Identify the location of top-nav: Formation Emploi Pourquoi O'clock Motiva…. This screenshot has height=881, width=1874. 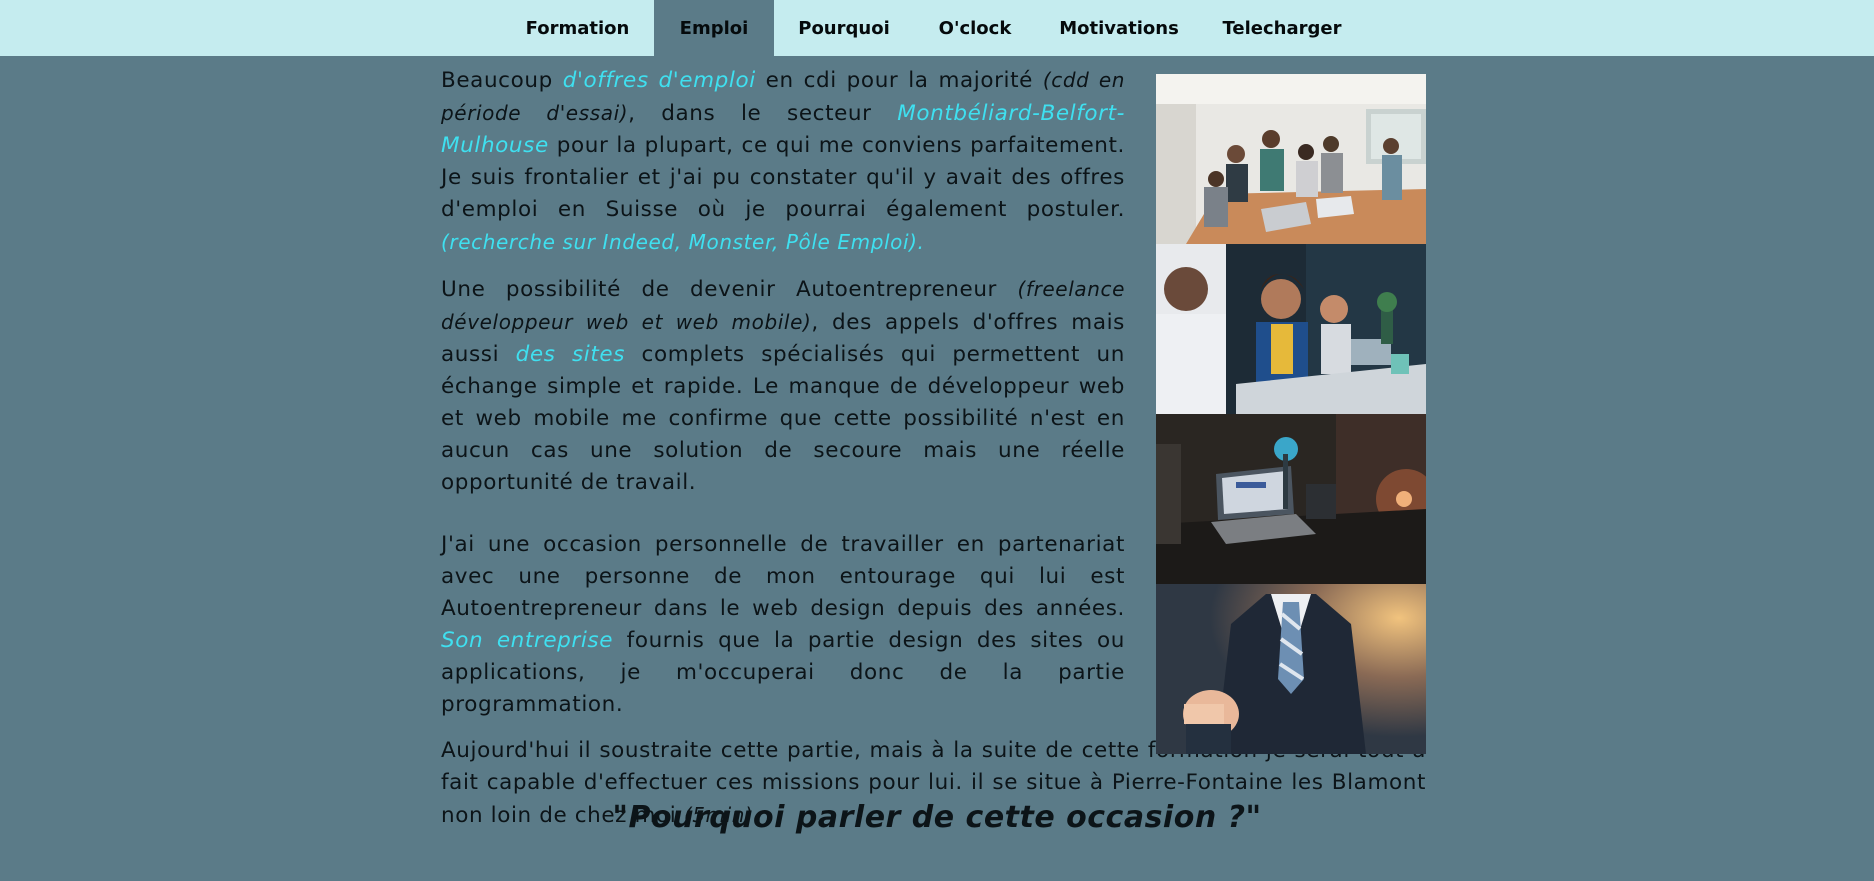
(937, 28).